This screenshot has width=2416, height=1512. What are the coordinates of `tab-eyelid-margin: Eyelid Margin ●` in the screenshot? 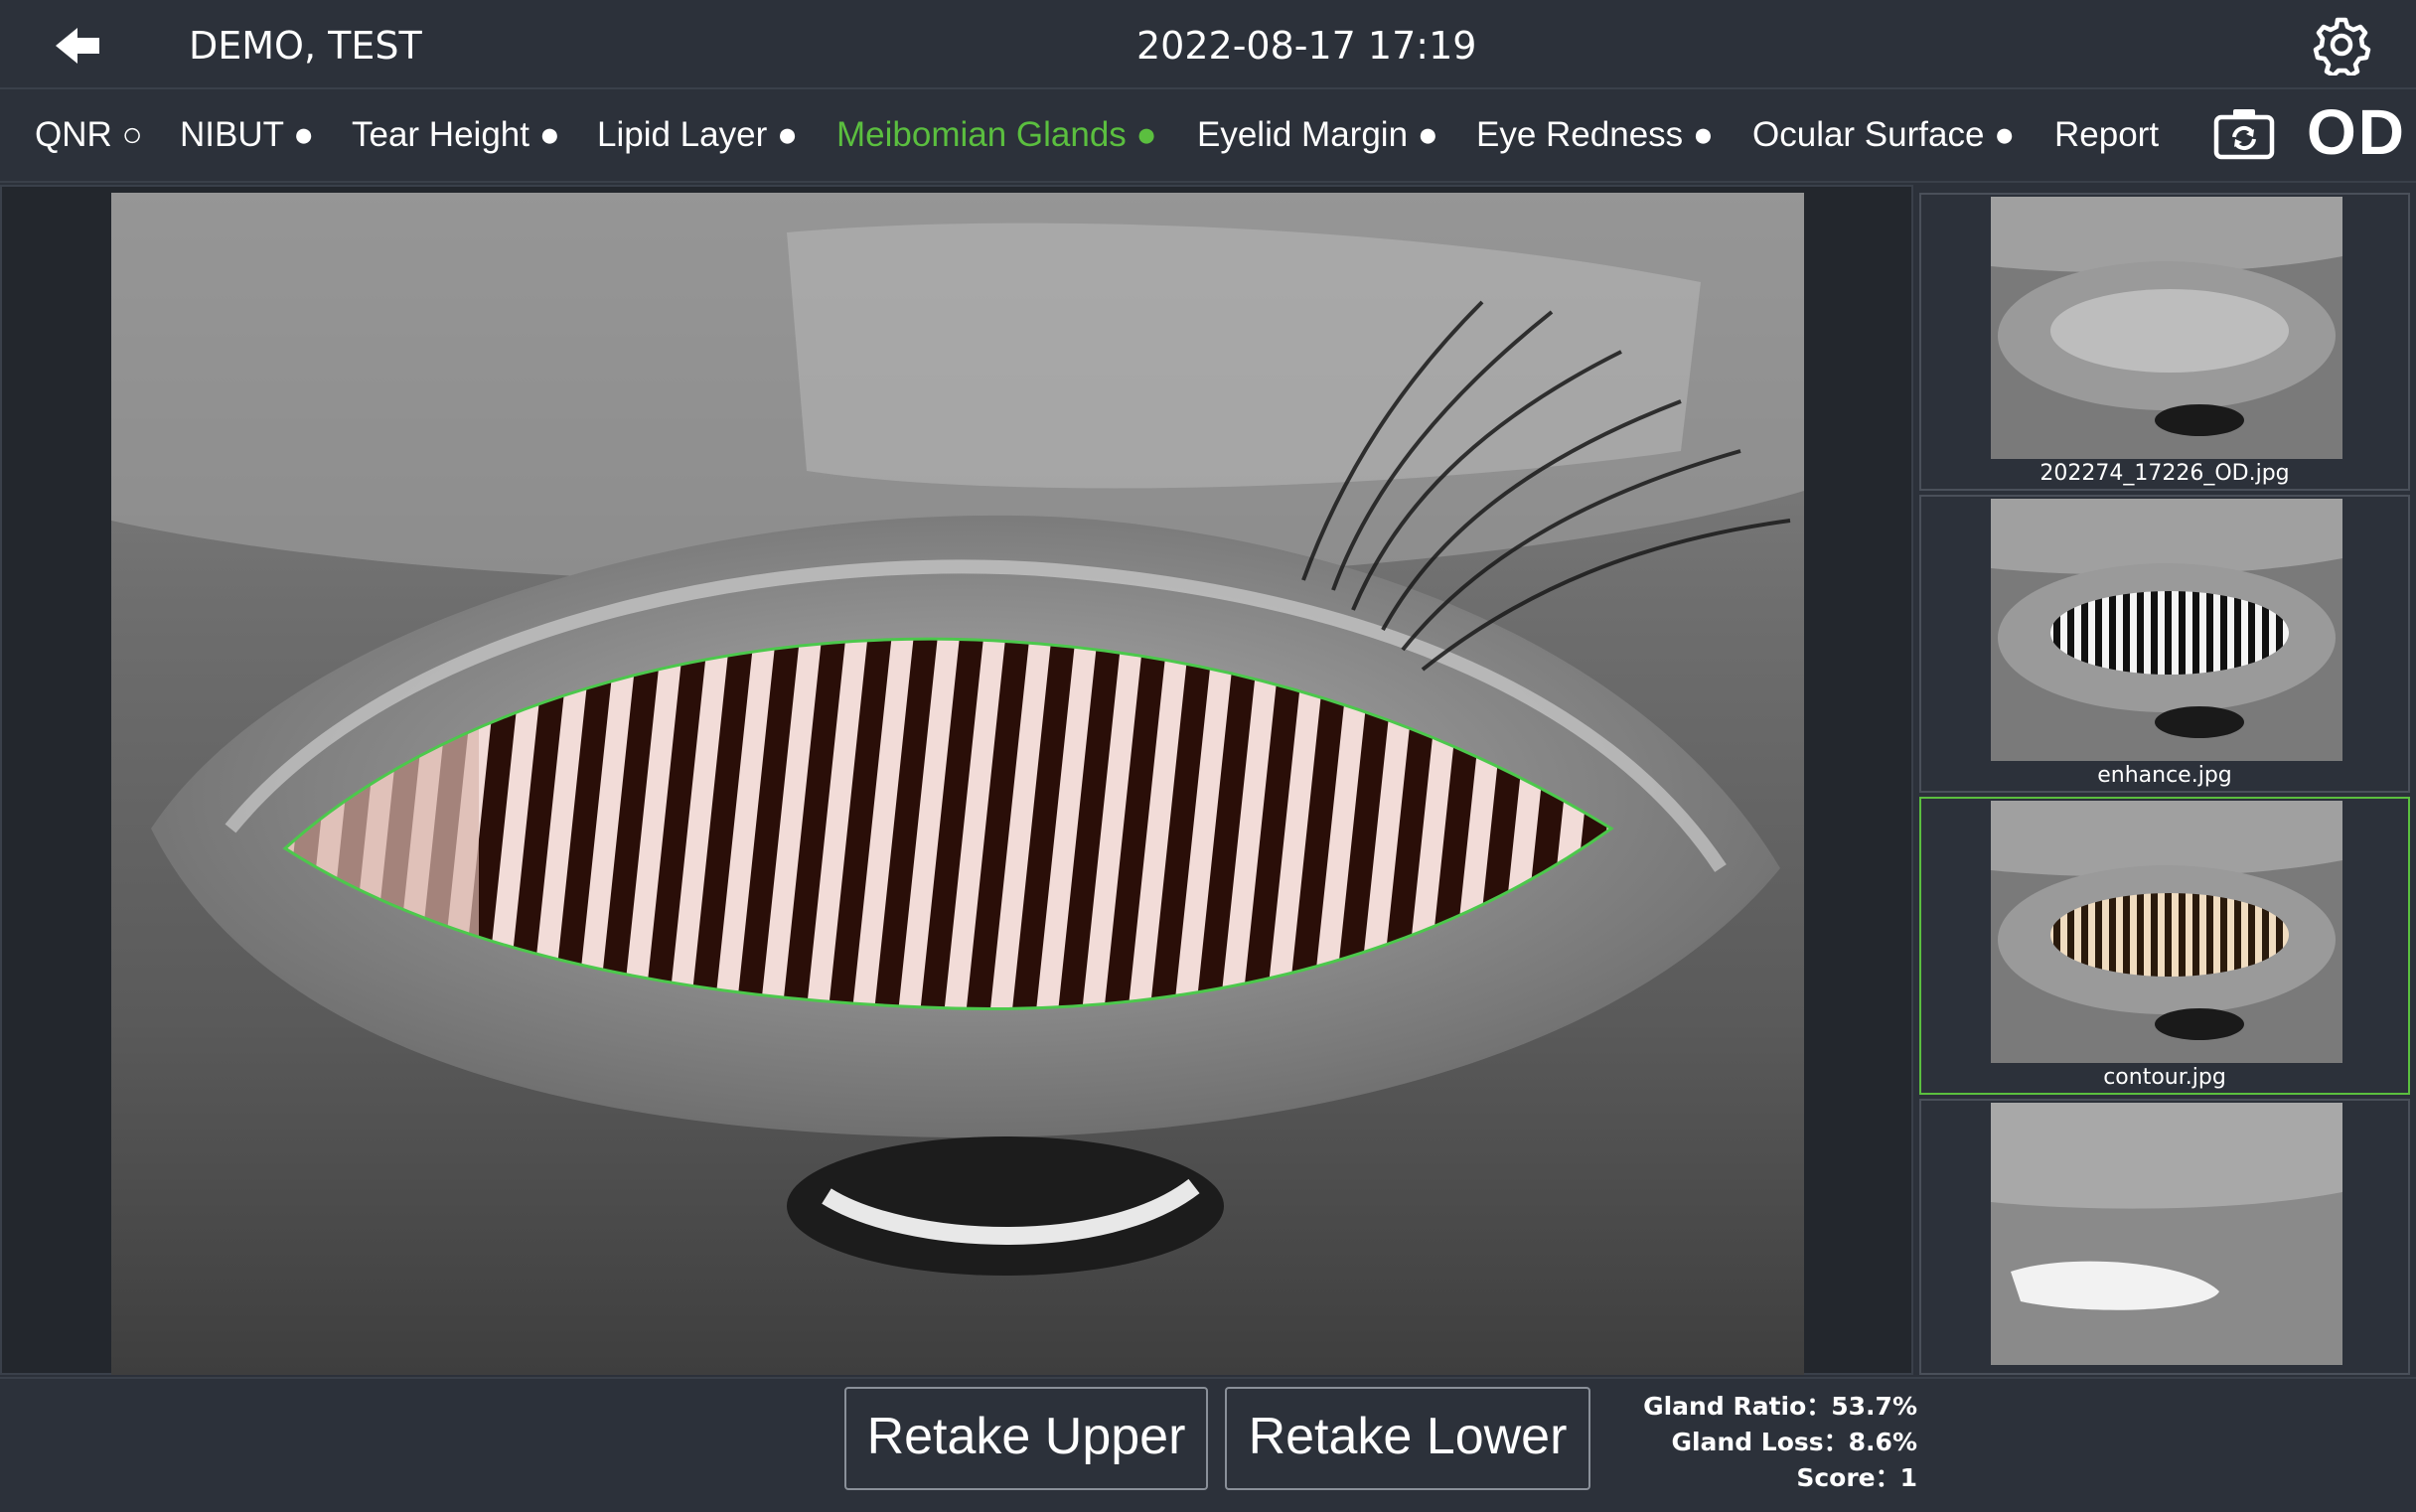 It's located at (1317, 135).